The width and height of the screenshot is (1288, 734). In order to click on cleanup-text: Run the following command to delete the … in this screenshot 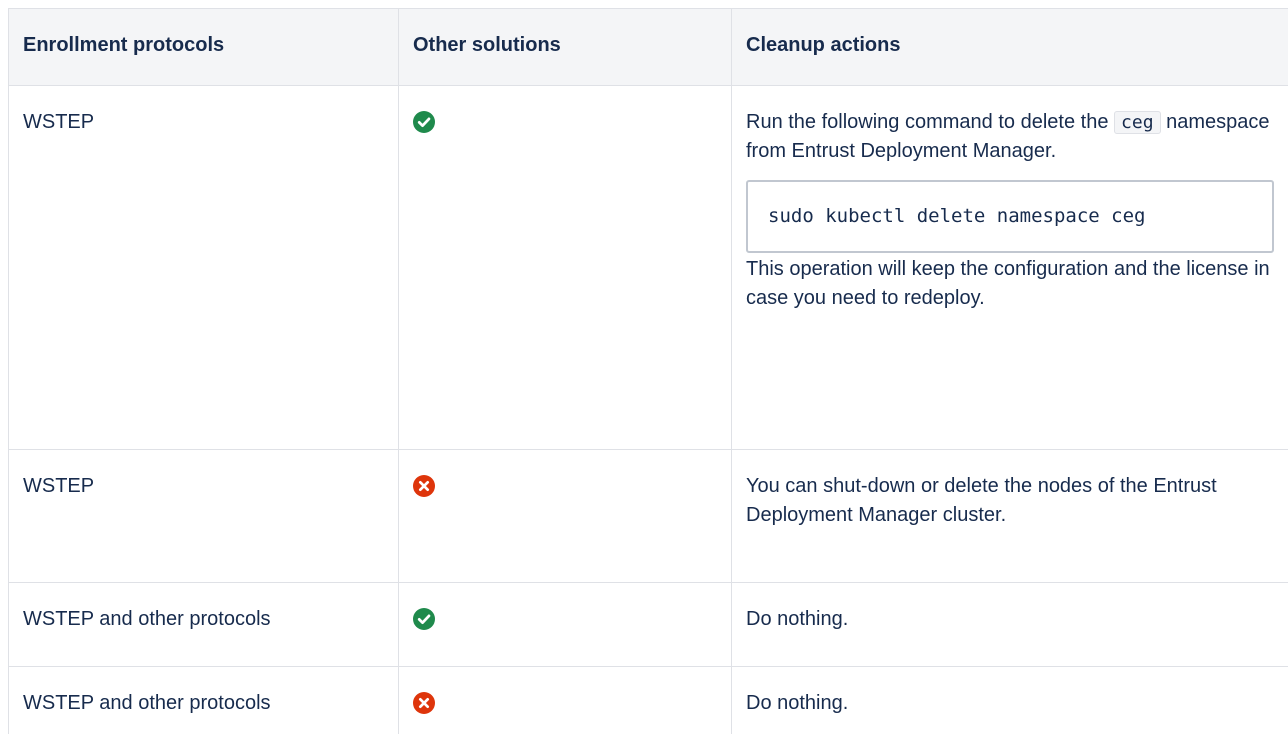, I will do `click(1008, 136)`.